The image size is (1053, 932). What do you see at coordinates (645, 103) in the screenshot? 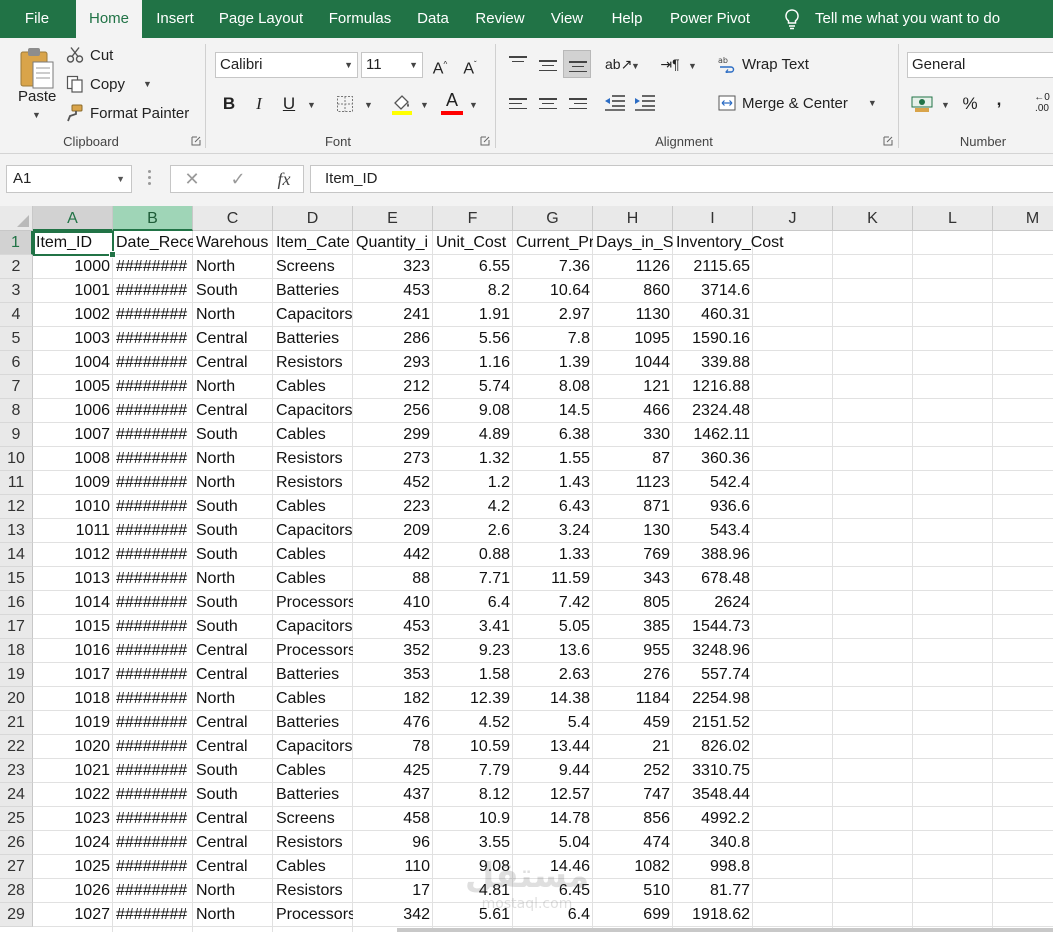
I see `increase-indent-icon` at bounding box center [645, 103].